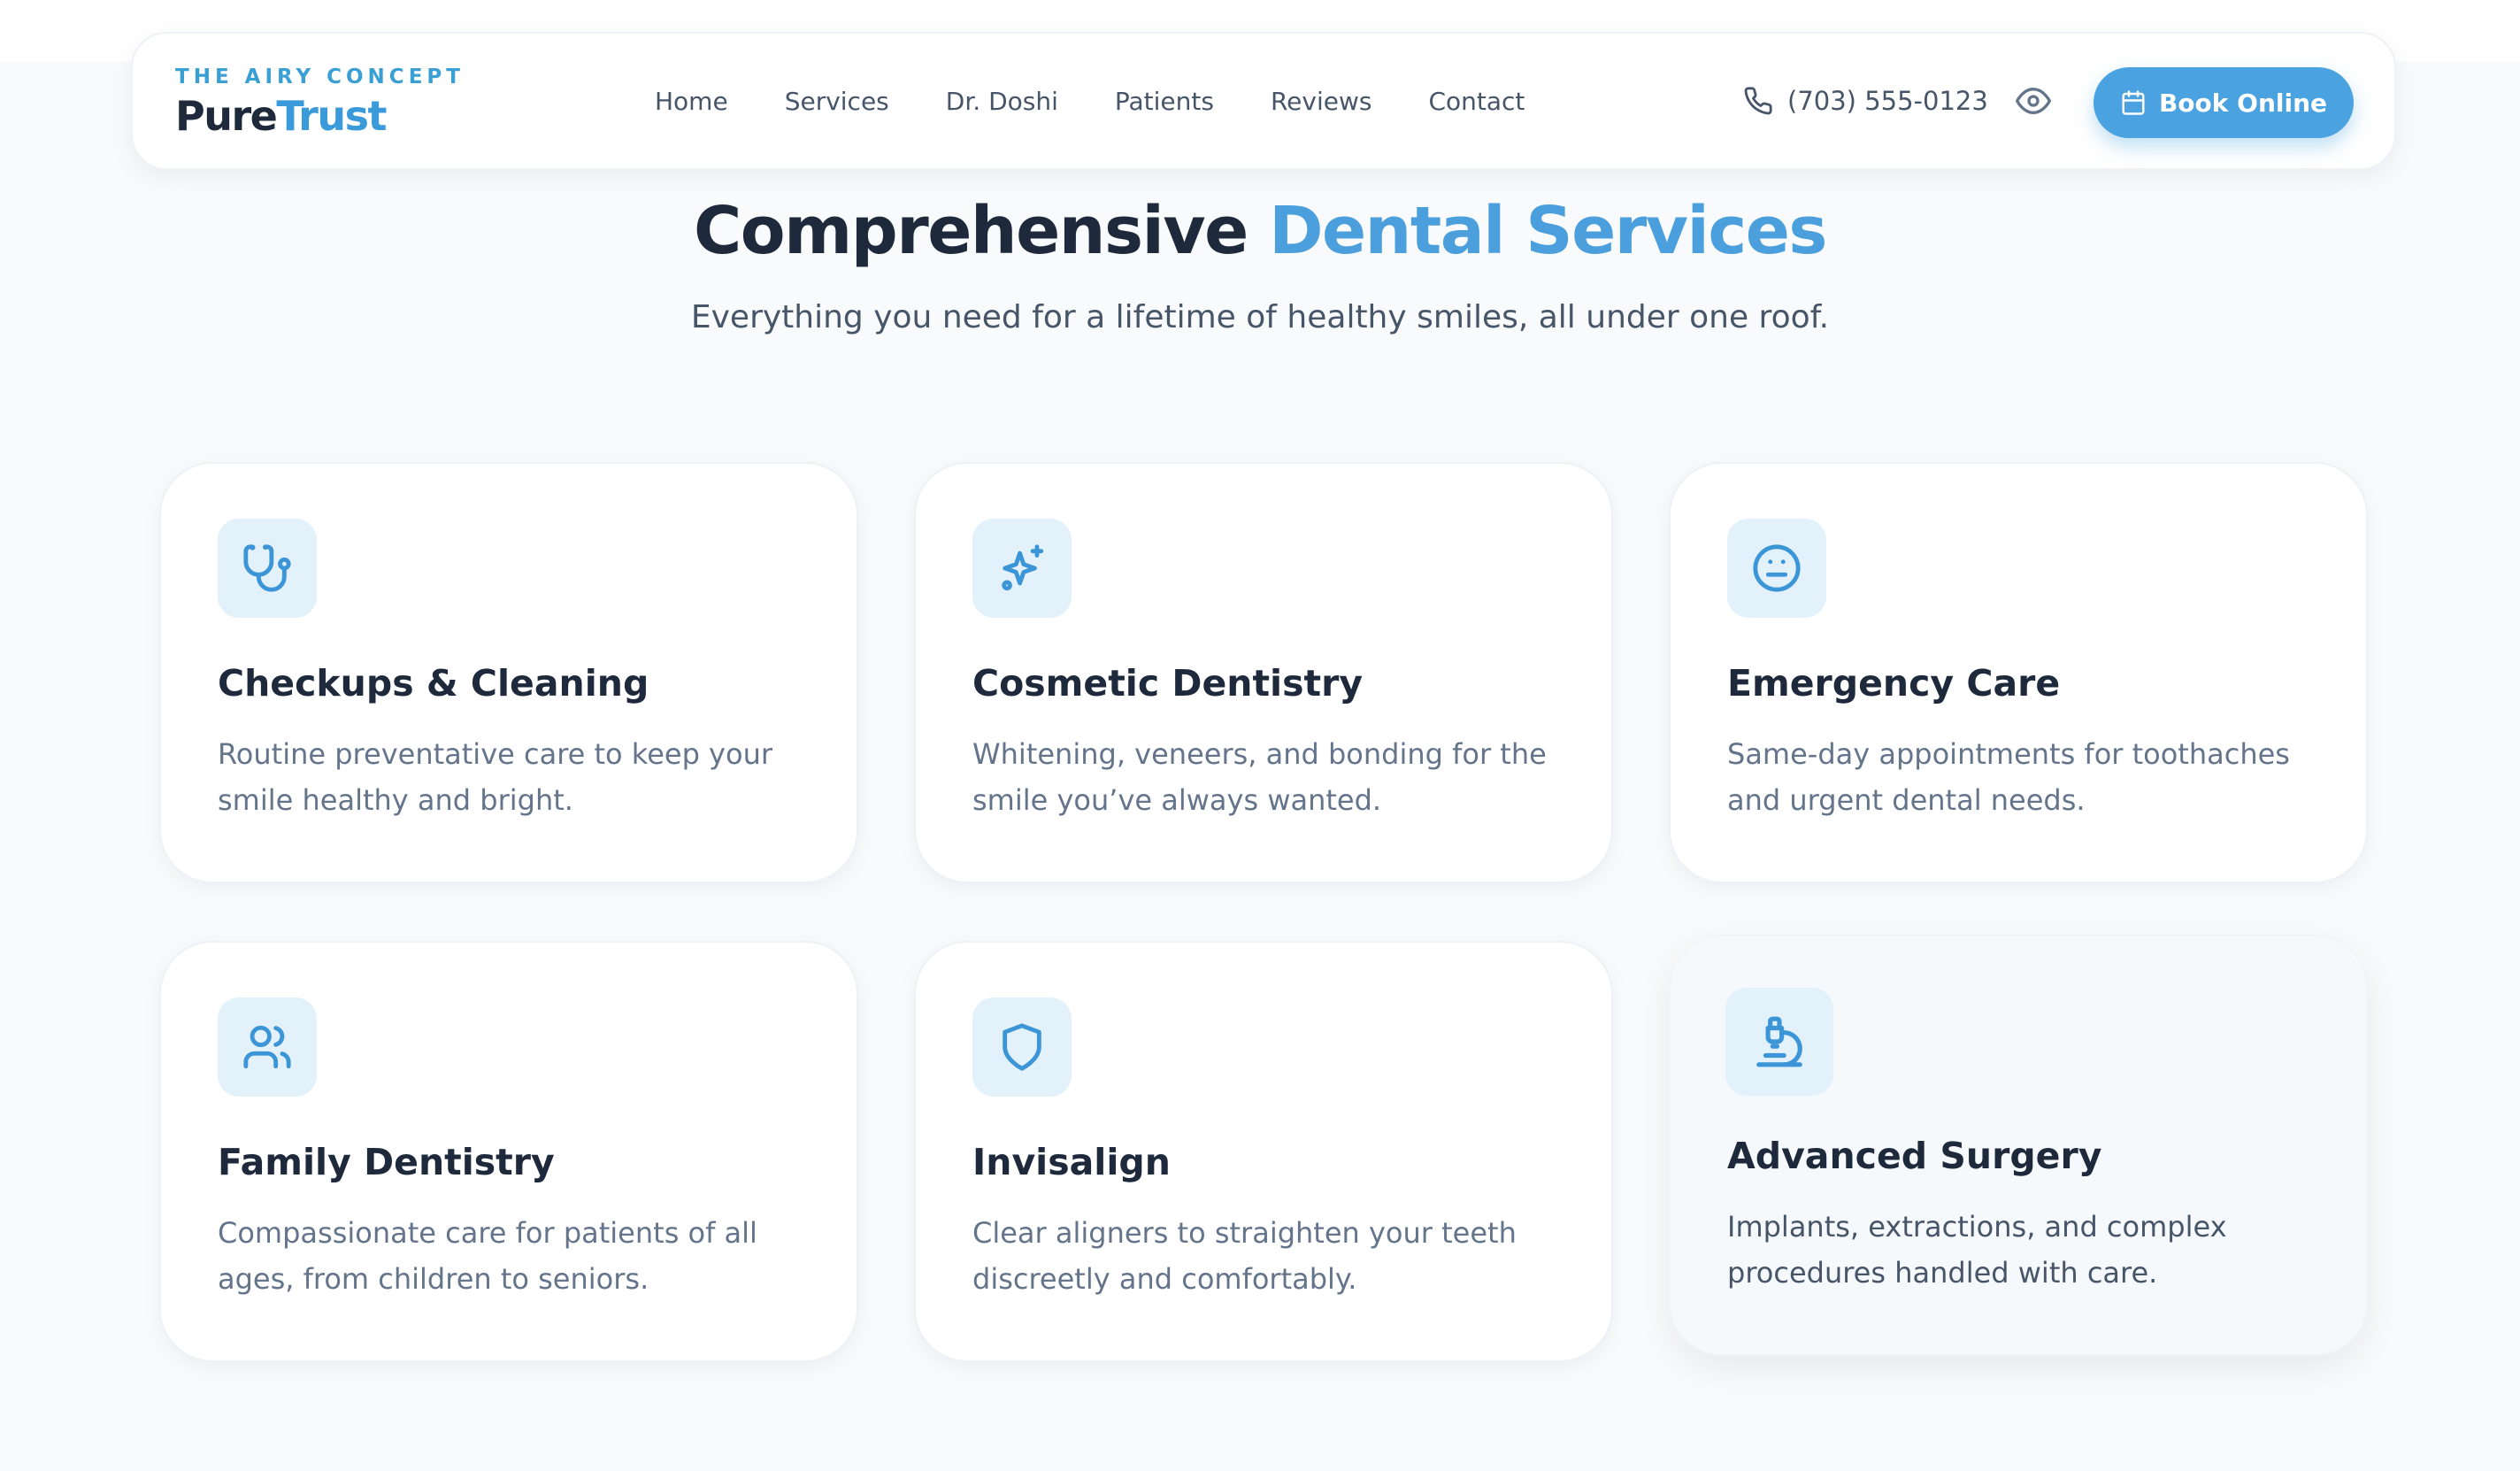 This screenshot has width=2520, height=1471. What do you see at coordinates (2243, 103) in the screenshot?
I see `book-online-label: Book Online` at bounding box center [2243, 103].